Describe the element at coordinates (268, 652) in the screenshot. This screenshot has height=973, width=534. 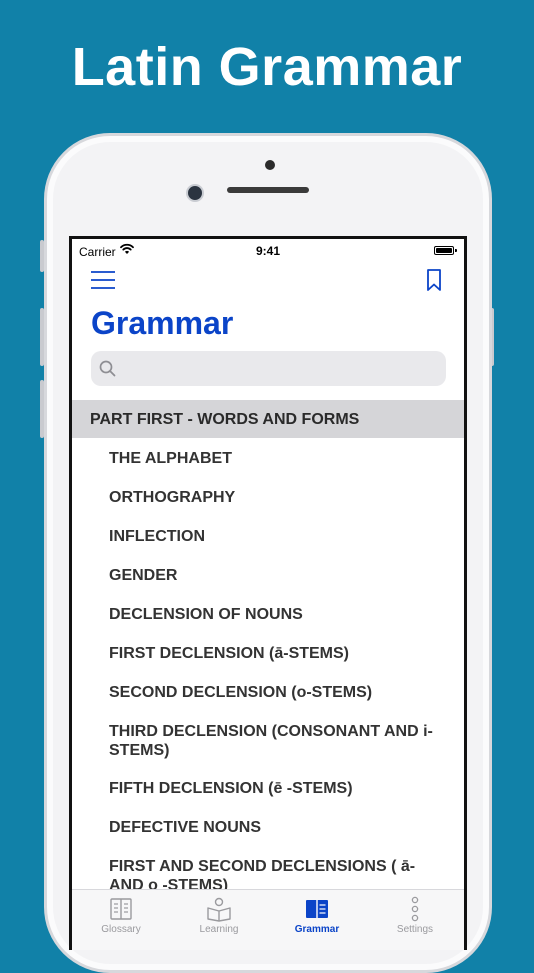
I see `list-item: FIRST DECLENSION (ā-STEMS)` at that location.